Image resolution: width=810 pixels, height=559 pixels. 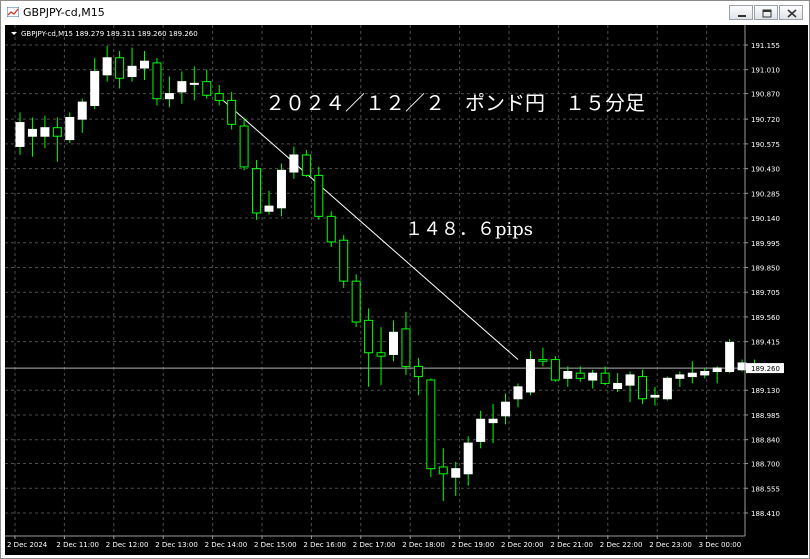 What do you see at coordinates (765, 293) in the screenshot?
I see `price-tick-label: 189.705` at bounding box center [765, 293].